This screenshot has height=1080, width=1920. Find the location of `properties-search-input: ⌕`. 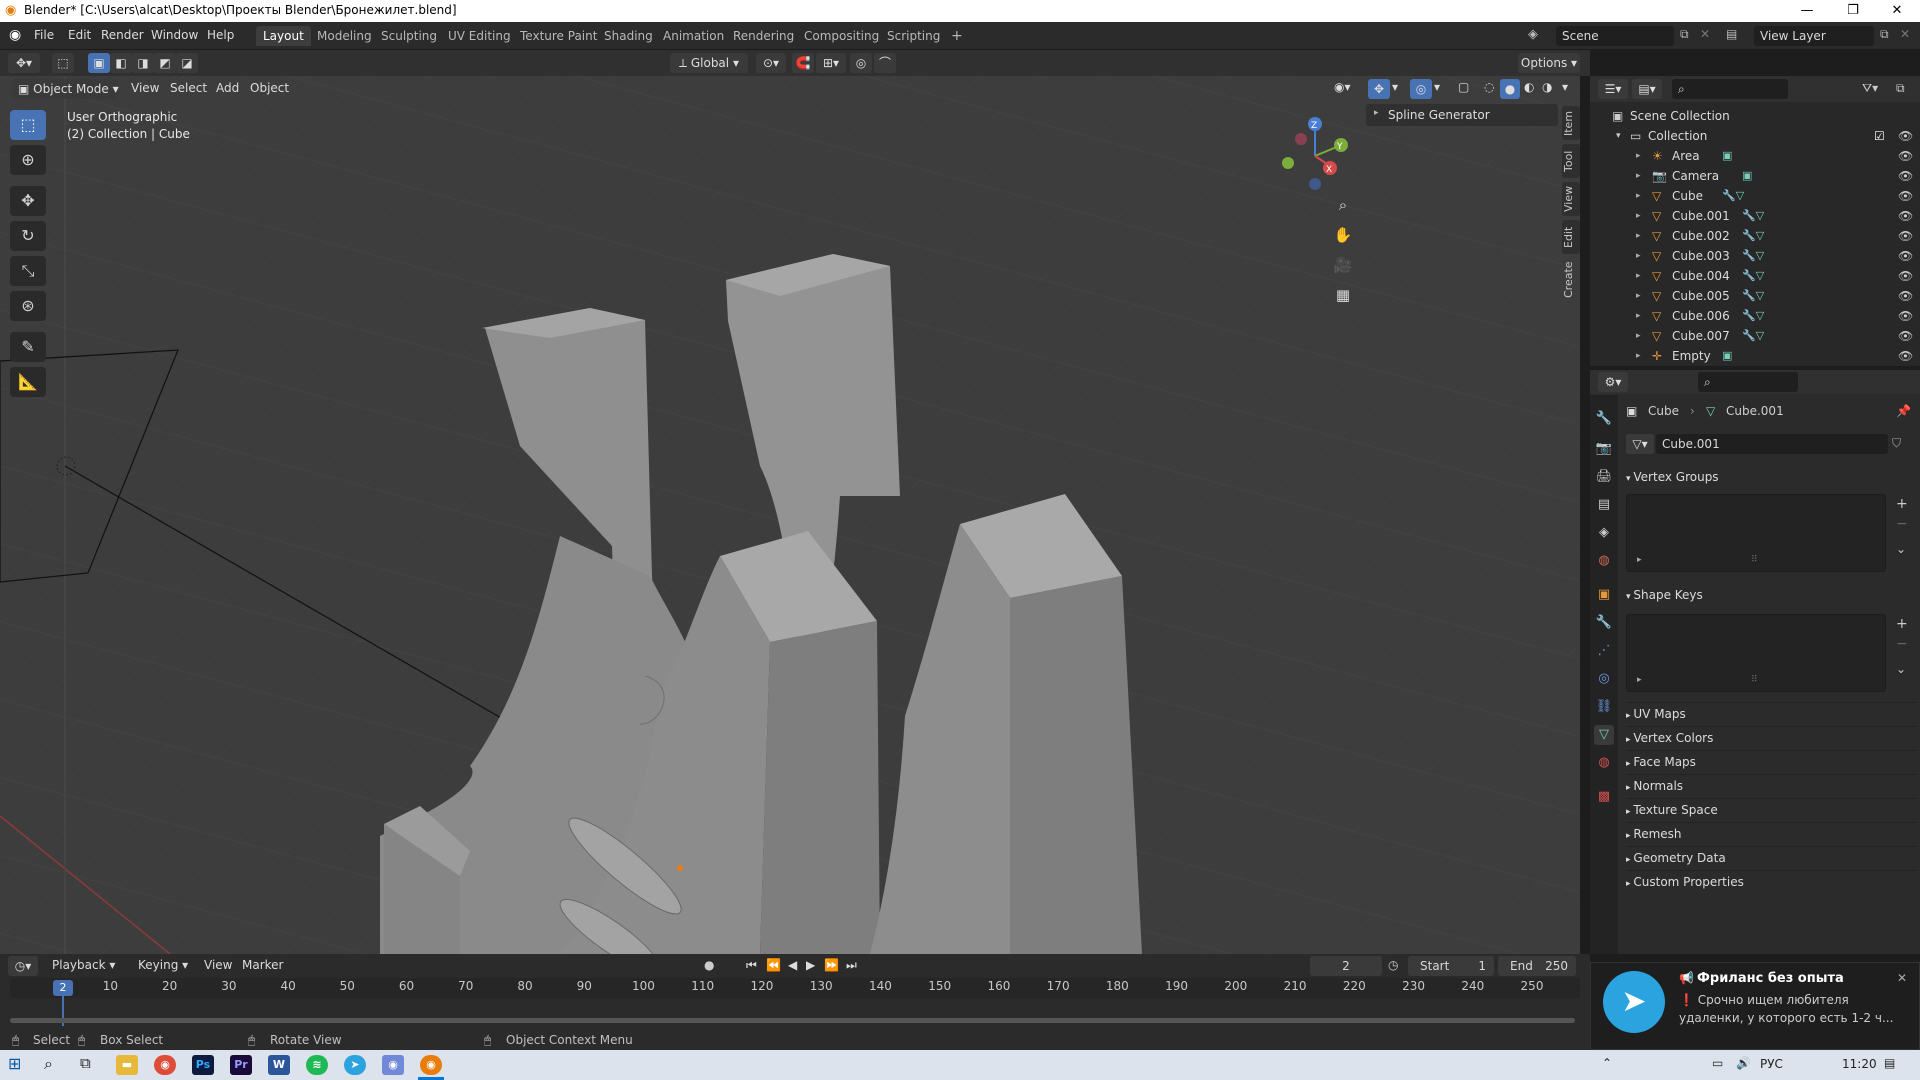

properties-search-input: ⌕ is located at coordinates (1748, 382).